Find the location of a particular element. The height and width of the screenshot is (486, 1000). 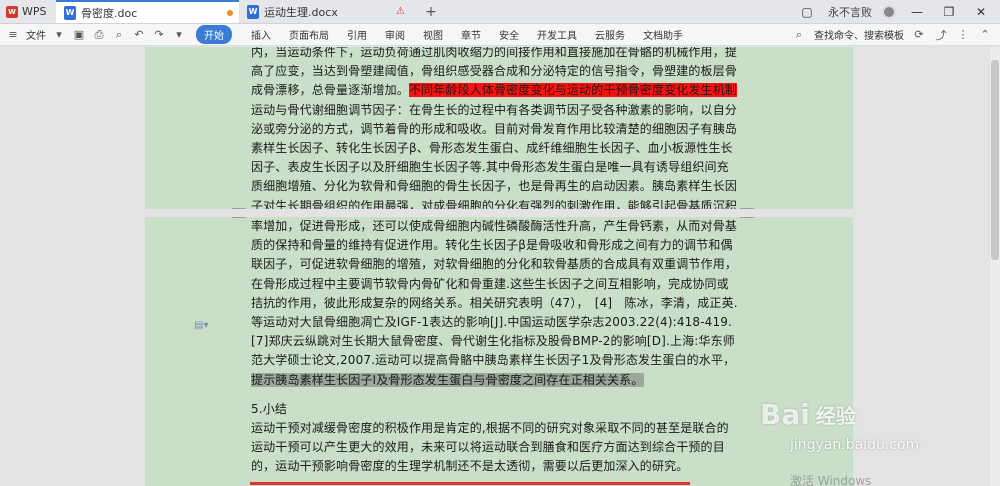

text-run: 在骨形成过程中主要调节软骨内骨矿化和骨重建.这些生长因子之间互相影响，完成协同或 is located at coordinates (490, 283).